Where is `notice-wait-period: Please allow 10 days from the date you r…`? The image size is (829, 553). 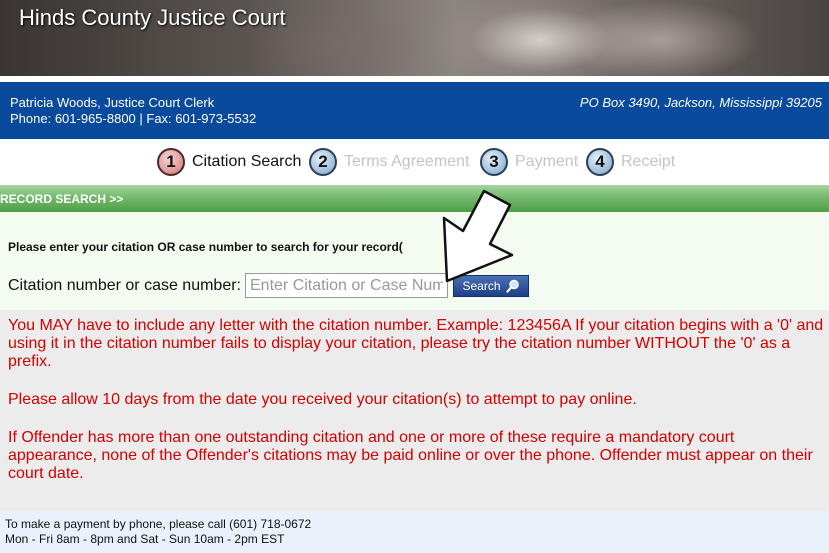 notice-wait-period: Please allow 10 days from the date you r… is located at coordinates (322, 399).